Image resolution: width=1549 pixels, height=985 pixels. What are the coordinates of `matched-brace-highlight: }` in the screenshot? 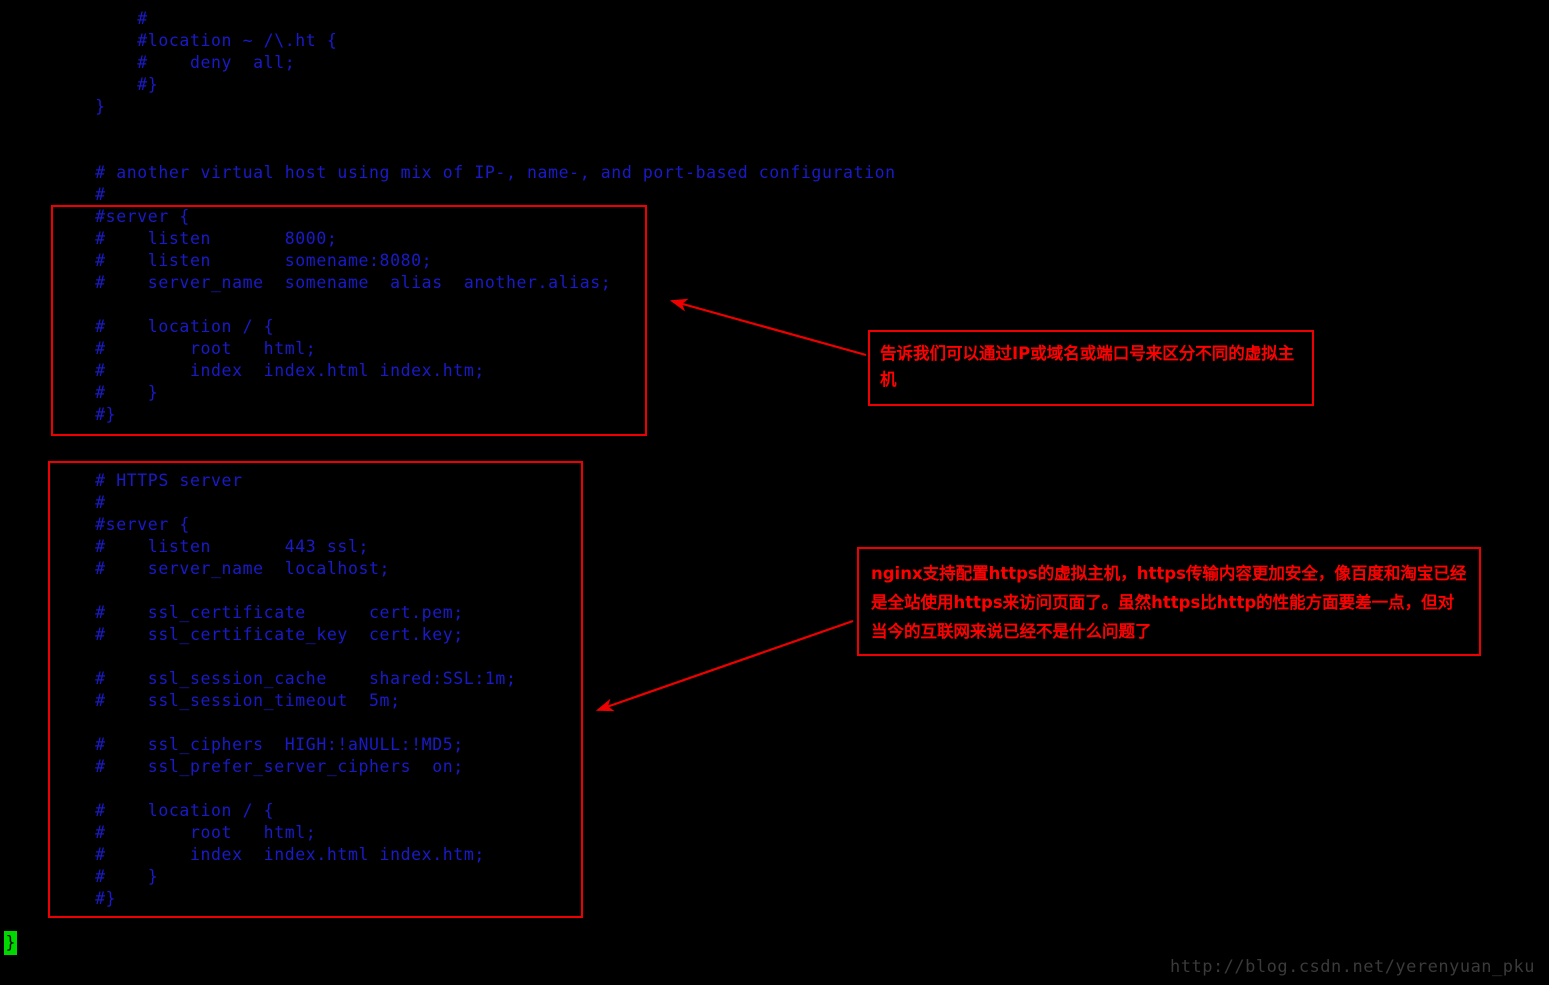 It's located at (10, 943).